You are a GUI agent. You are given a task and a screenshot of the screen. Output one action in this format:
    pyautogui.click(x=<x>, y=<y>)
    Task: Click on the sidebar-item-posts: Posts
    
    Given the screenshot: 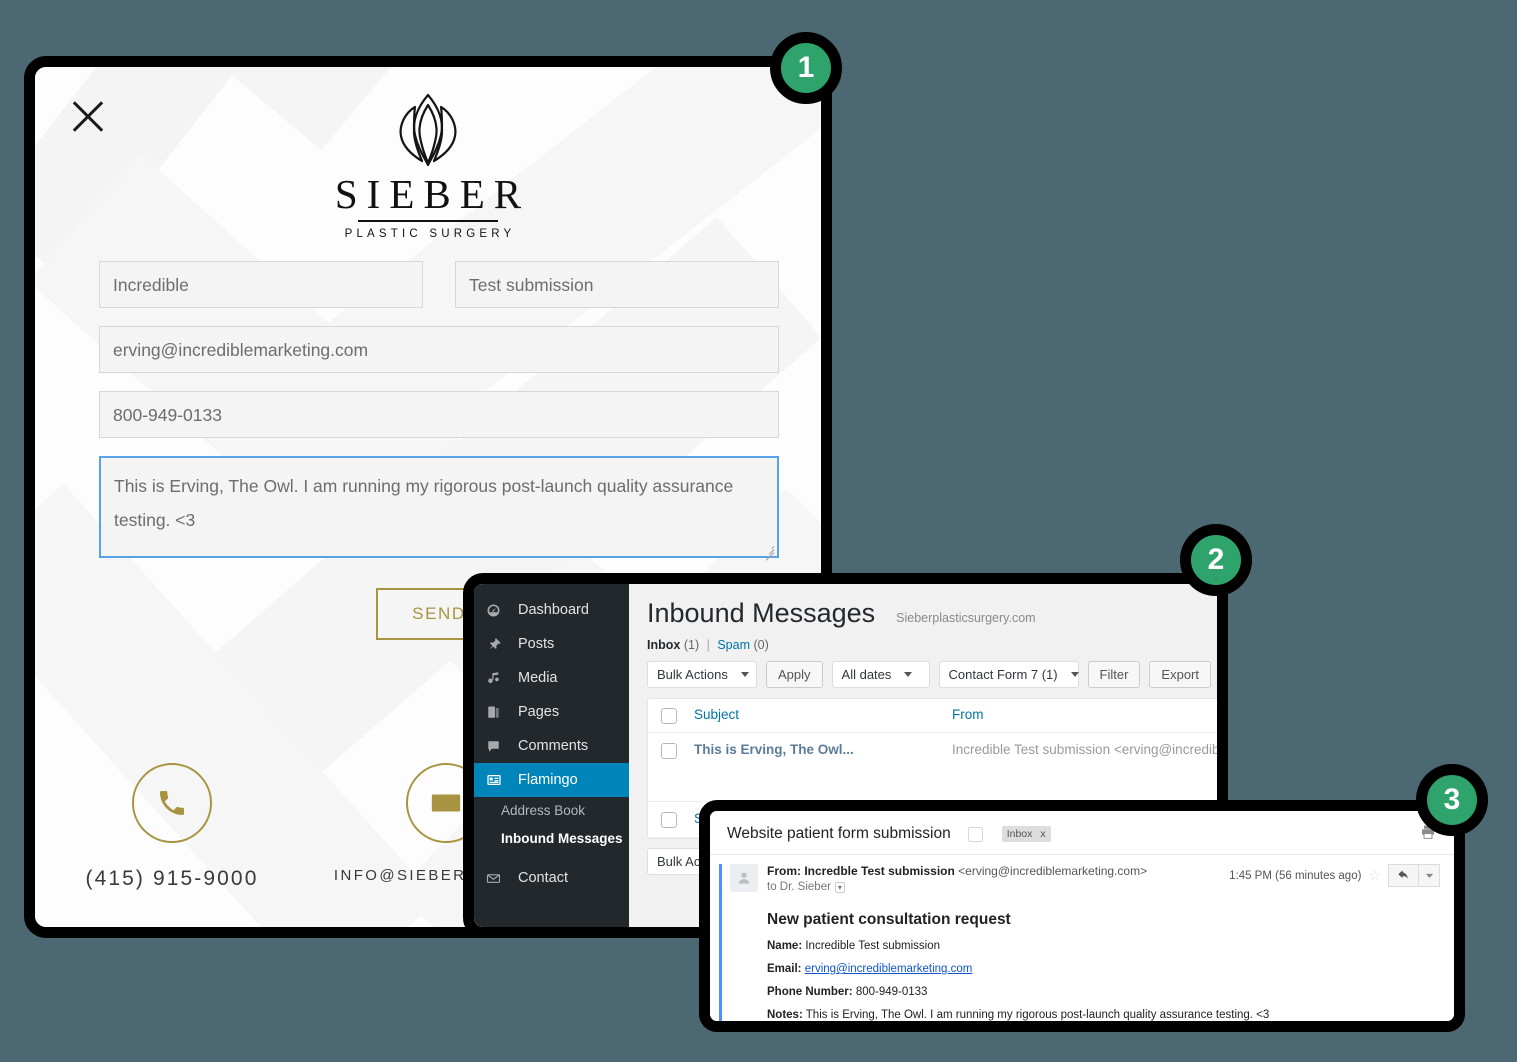 What is the action you would take?
    pyautogui.click(x=551, y=644)
    